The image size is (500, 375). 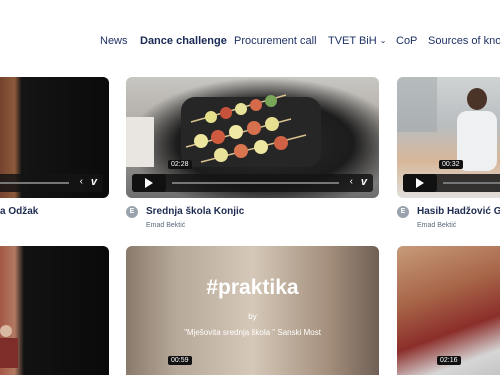 I want to click on nav-item-sources: Sources of know, so click(x=464, y=41).